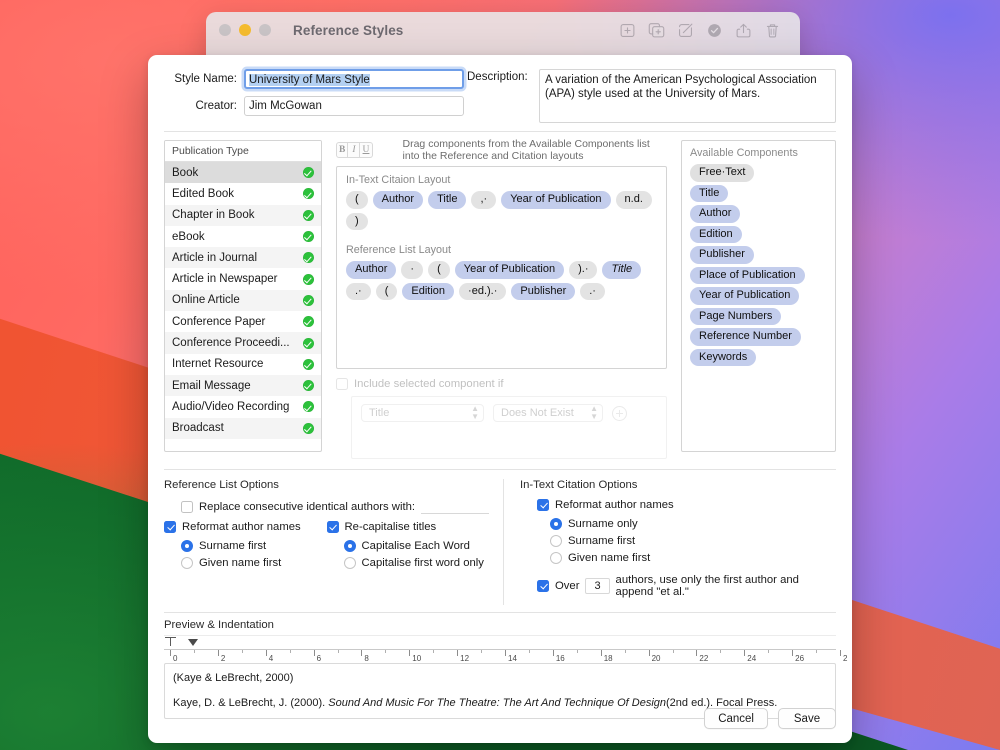 The height and width of the screenshot is (750, 1000). I want to click on citation-layout-token: Year of Publication, so click(556, 200).